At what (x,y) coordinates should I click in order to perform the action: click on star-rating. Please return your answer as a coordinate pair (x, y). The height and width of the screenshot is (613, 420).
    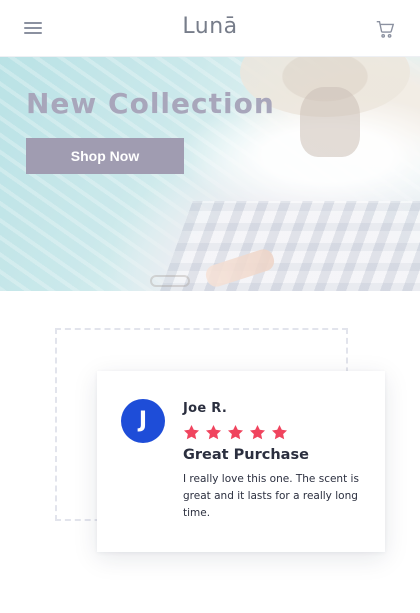
    Looking at the image, I should click on (235, 432).